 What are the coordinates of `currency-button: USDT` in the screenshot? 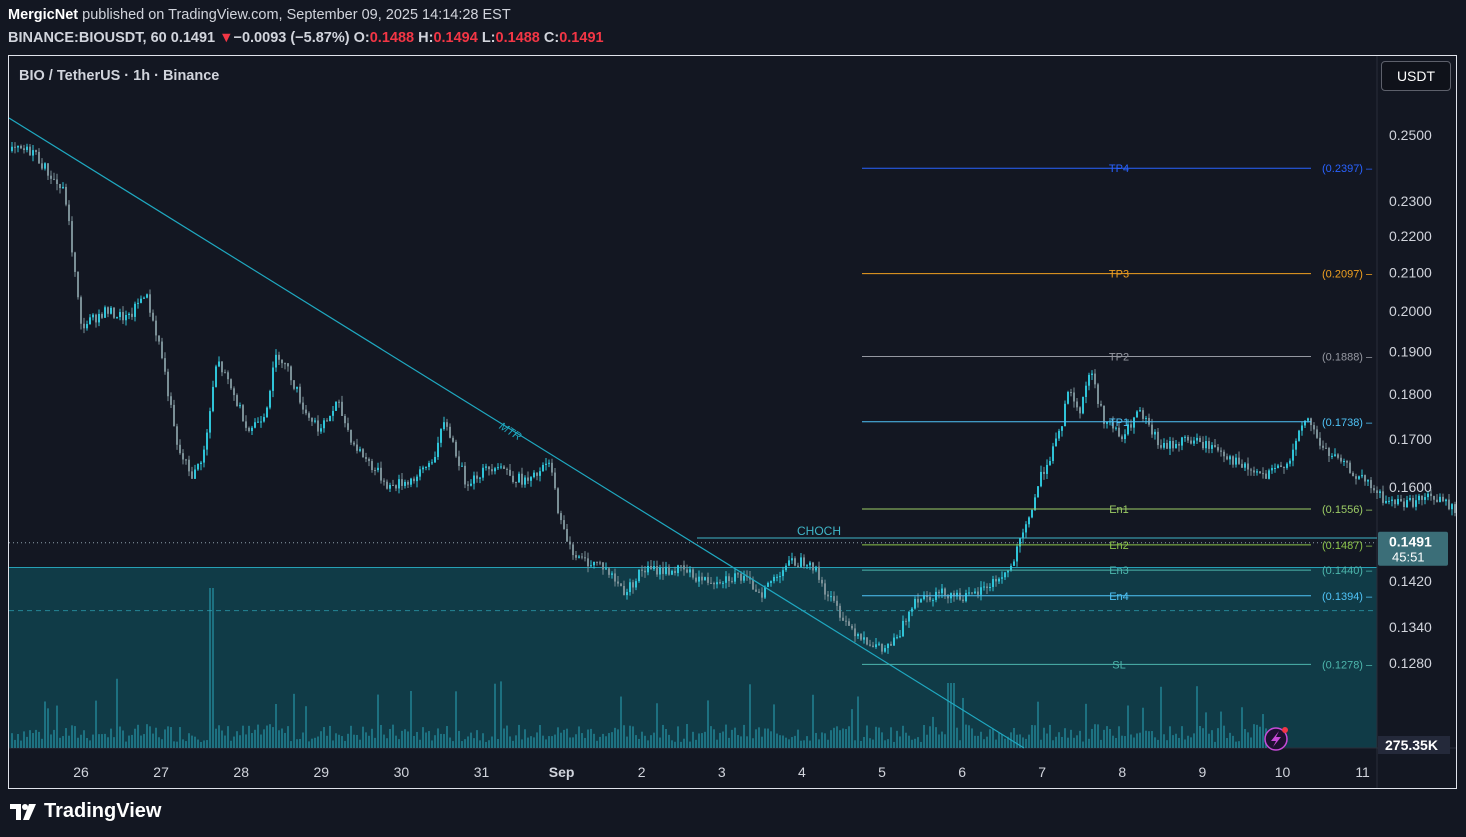 It's located at (1416, 76).